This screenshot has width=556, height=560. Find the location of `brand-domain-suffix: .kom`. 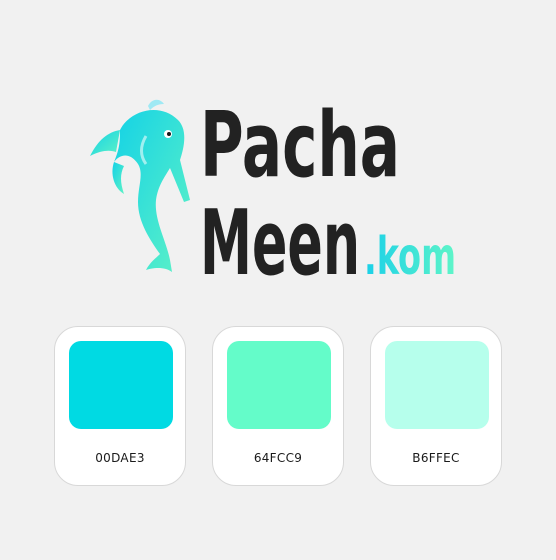

brand-domain-suffix: .kom is located at coordinates (410, 257).